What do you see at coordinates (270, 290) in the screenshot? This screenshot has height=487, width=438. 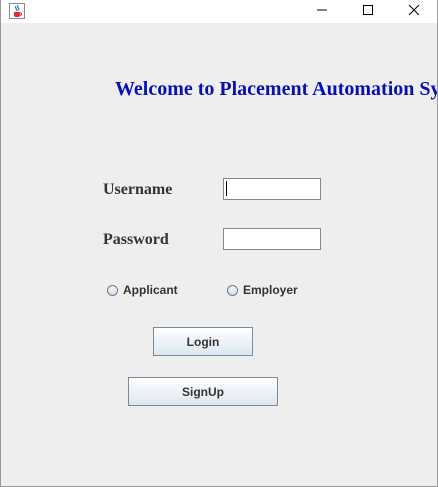 I see `employer-radio-label: Employer` at bounding box center [270, 290].